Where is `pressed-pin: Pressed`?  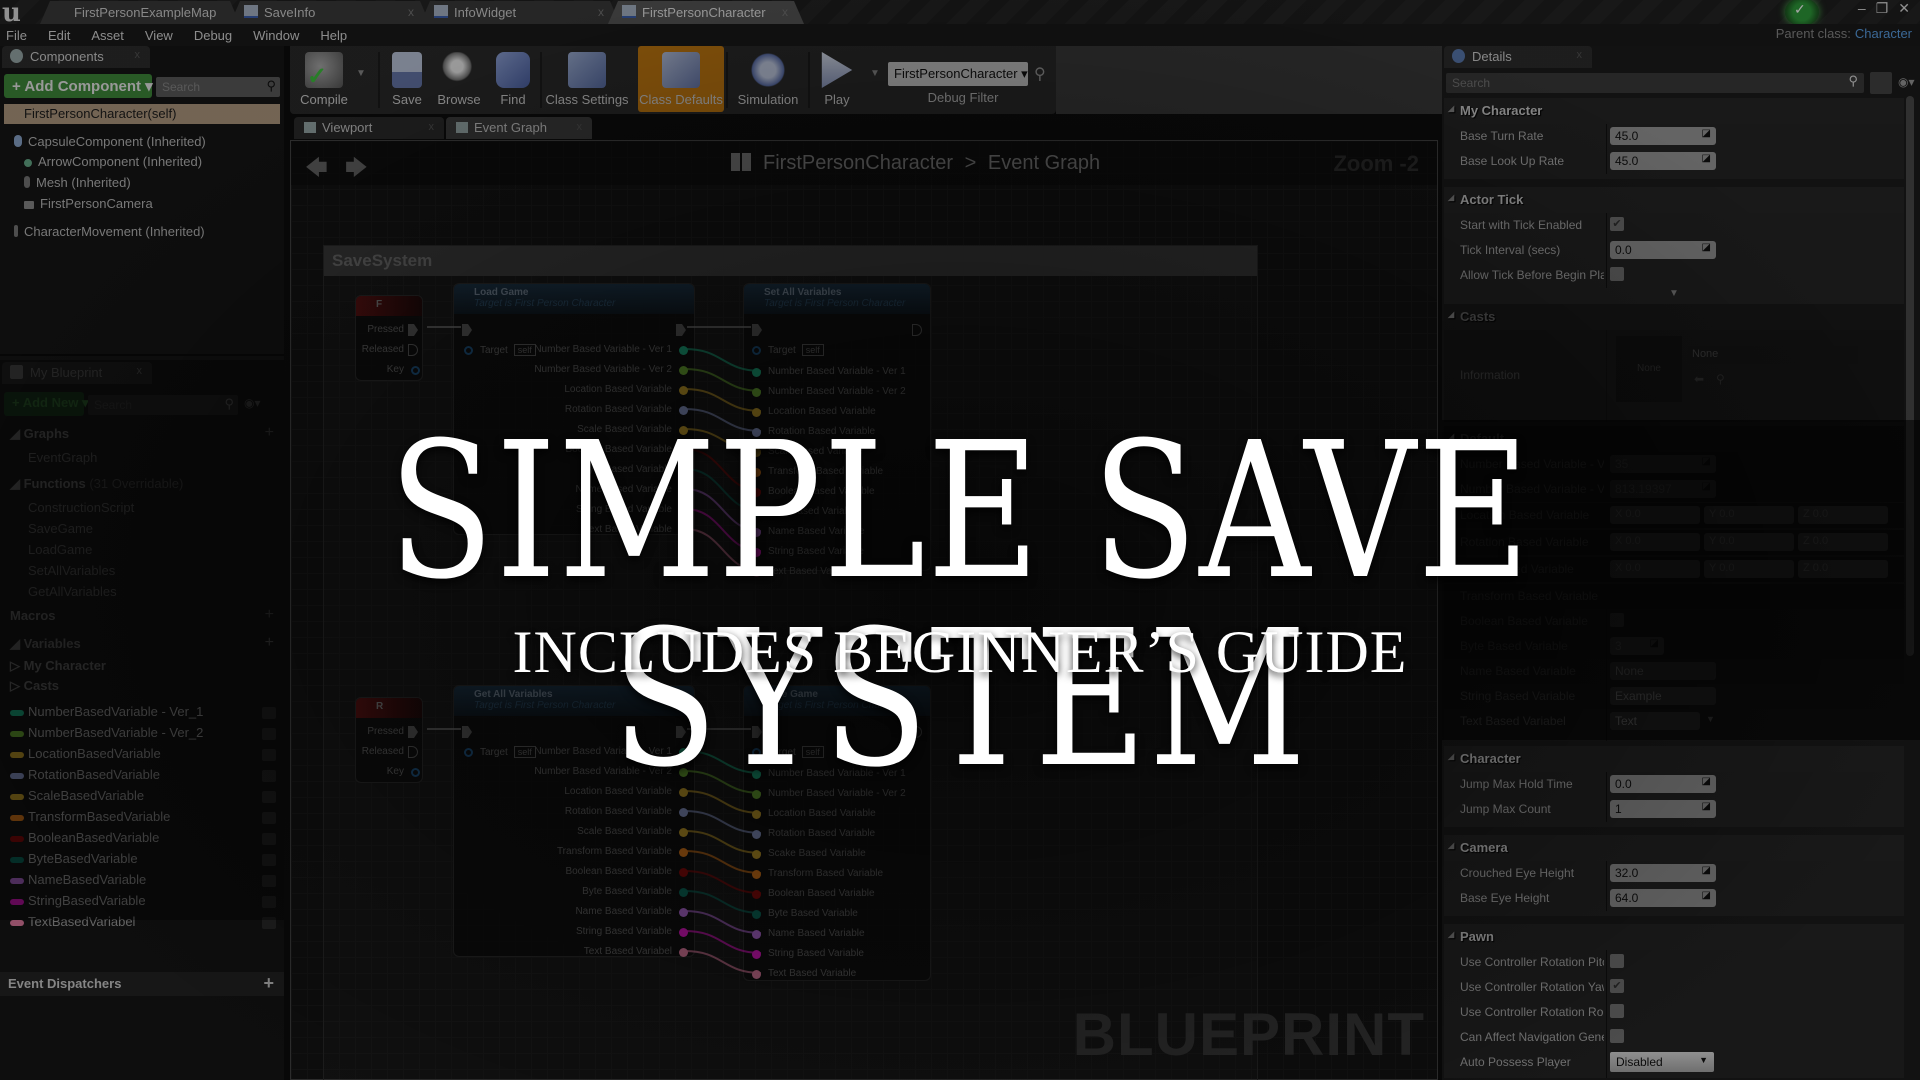 pressed-pin: Pressed is located at coordinates (392, 330).